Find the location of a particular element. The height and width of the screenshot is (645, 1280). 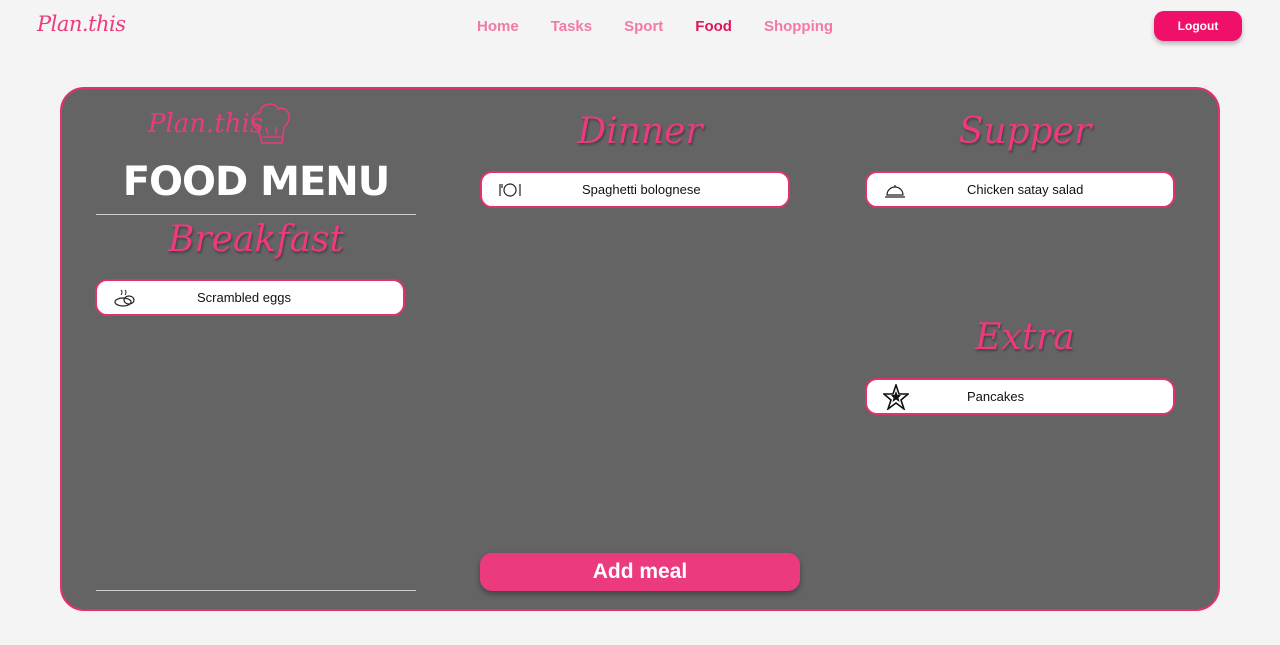

cloche-serving-icon is located at coordinates (903, 190).